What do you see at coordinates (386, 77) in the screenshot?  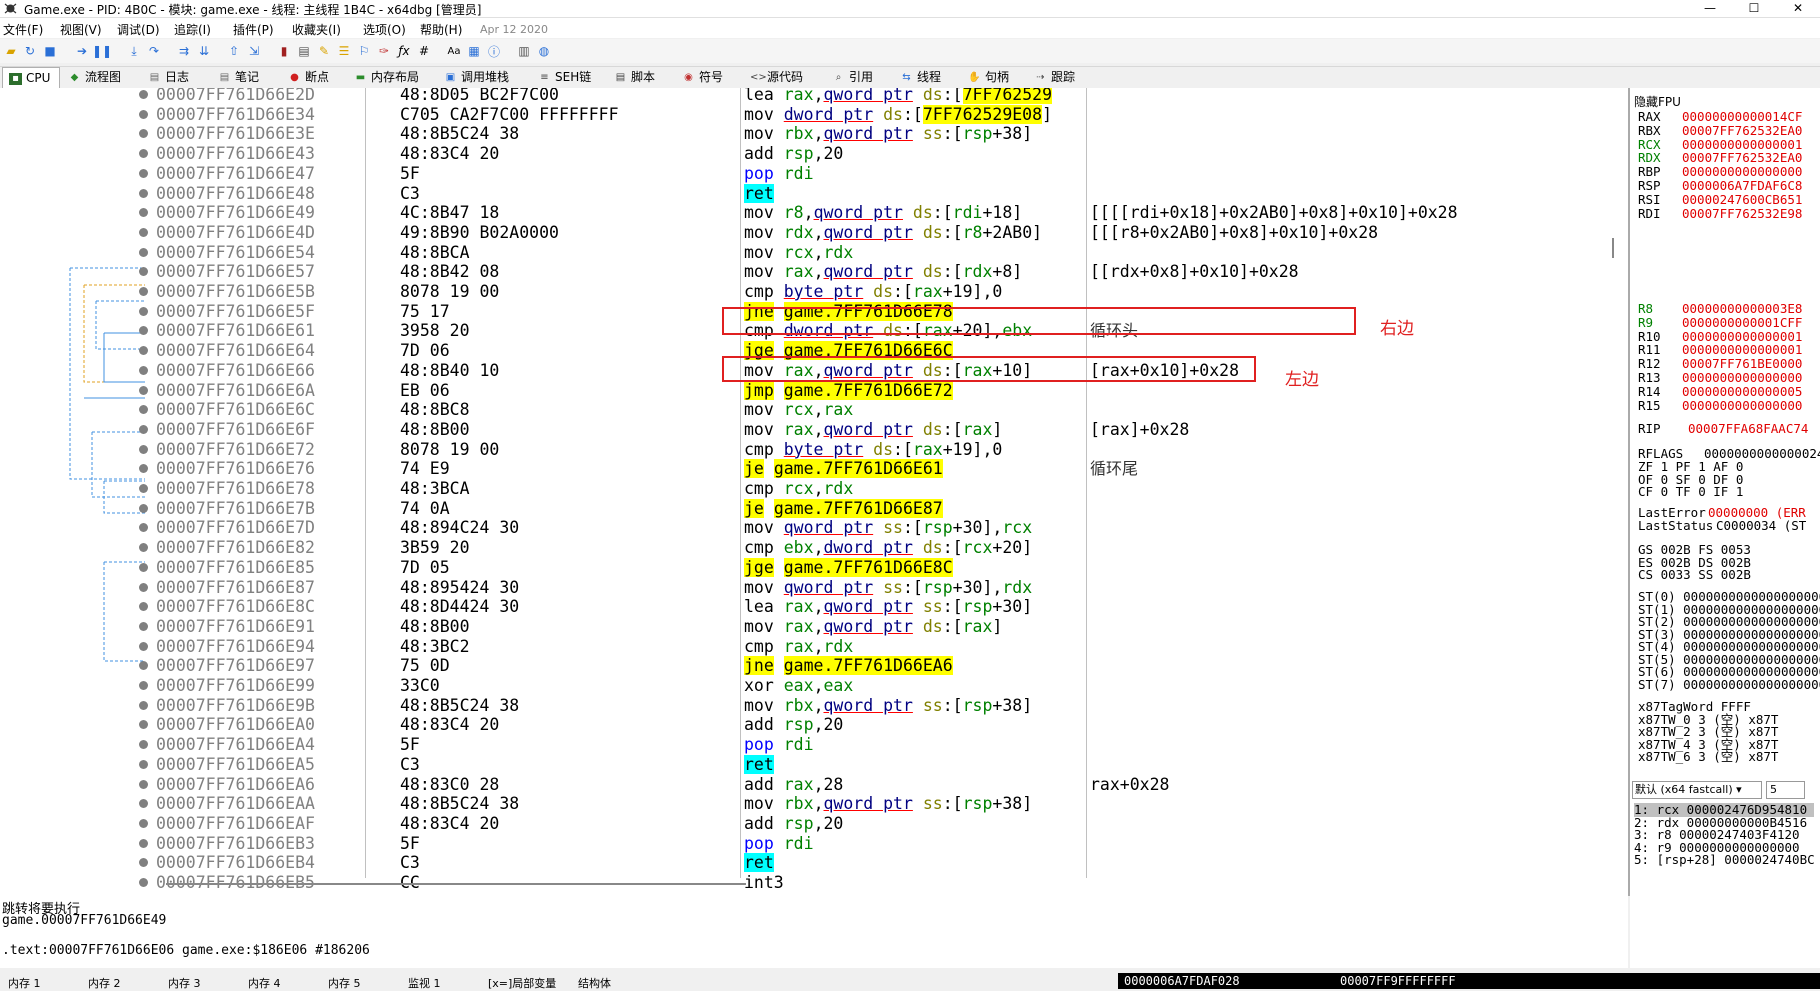 I see `tab-memory-map: ▬ 内存布局` at bounding box center [386, 77].